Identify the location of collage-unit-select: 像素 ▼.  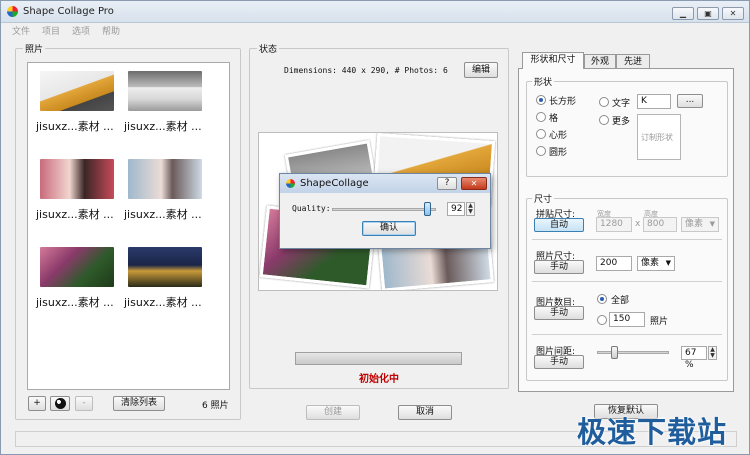
(700, 224).